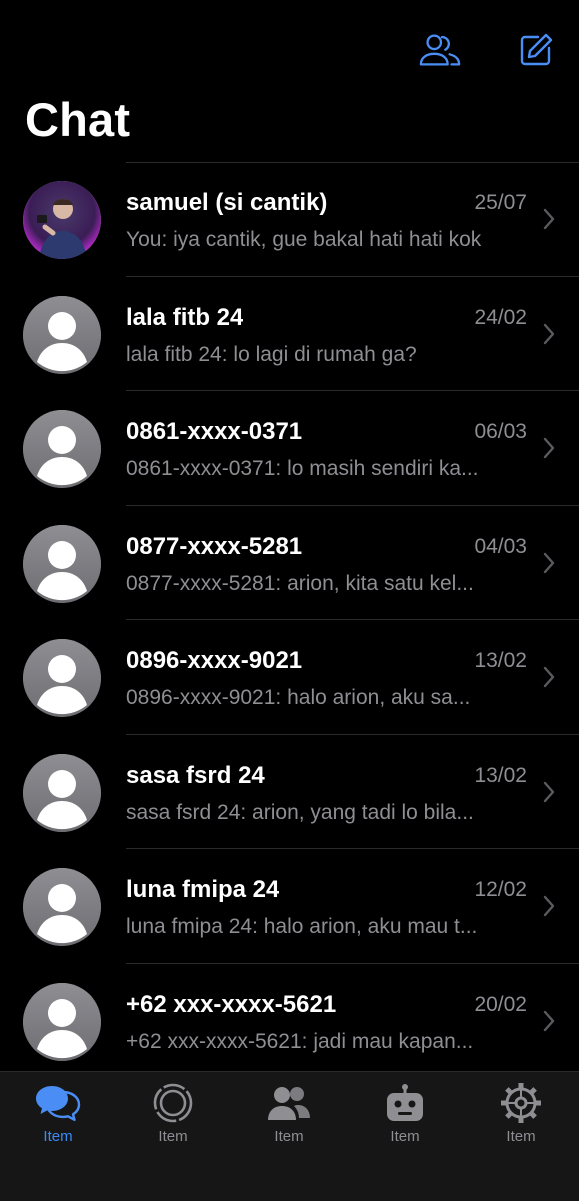 The height and width of the screenshot is (1201, 579). I want to click on avatar-photo, so click(62, 220).